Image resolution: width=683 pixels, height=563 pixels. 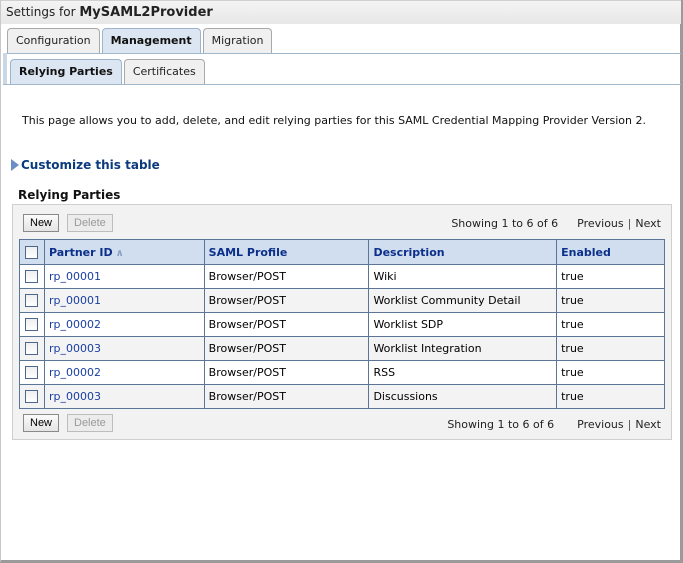 What do you see at coordinates (286, 252) in the screenshot?
I see `column-header-saml-profile: SAML Profile` at bounding box center [286, 252].